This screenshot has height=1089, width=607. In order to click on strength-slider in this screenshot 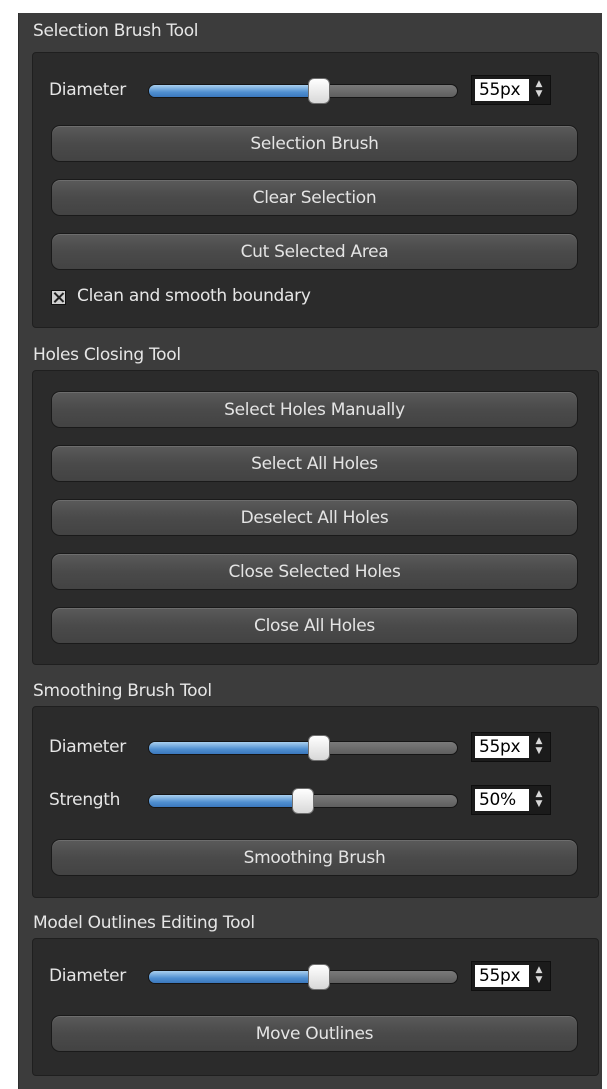, I will do `click(303, 801)`.